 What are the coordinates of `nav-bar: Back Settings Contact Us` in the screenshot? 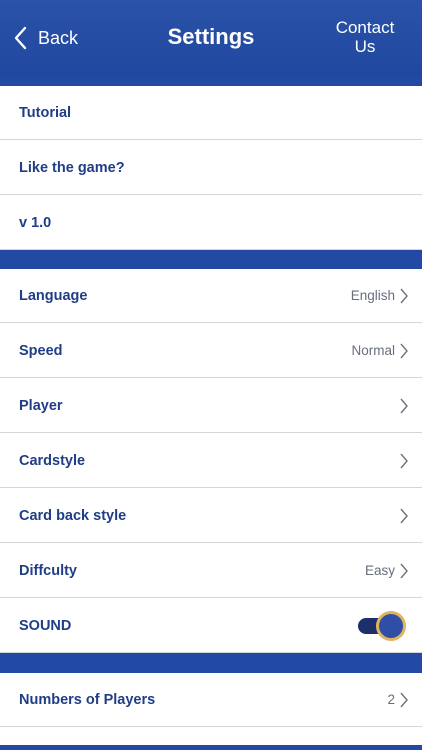 It's located at (211, 38).